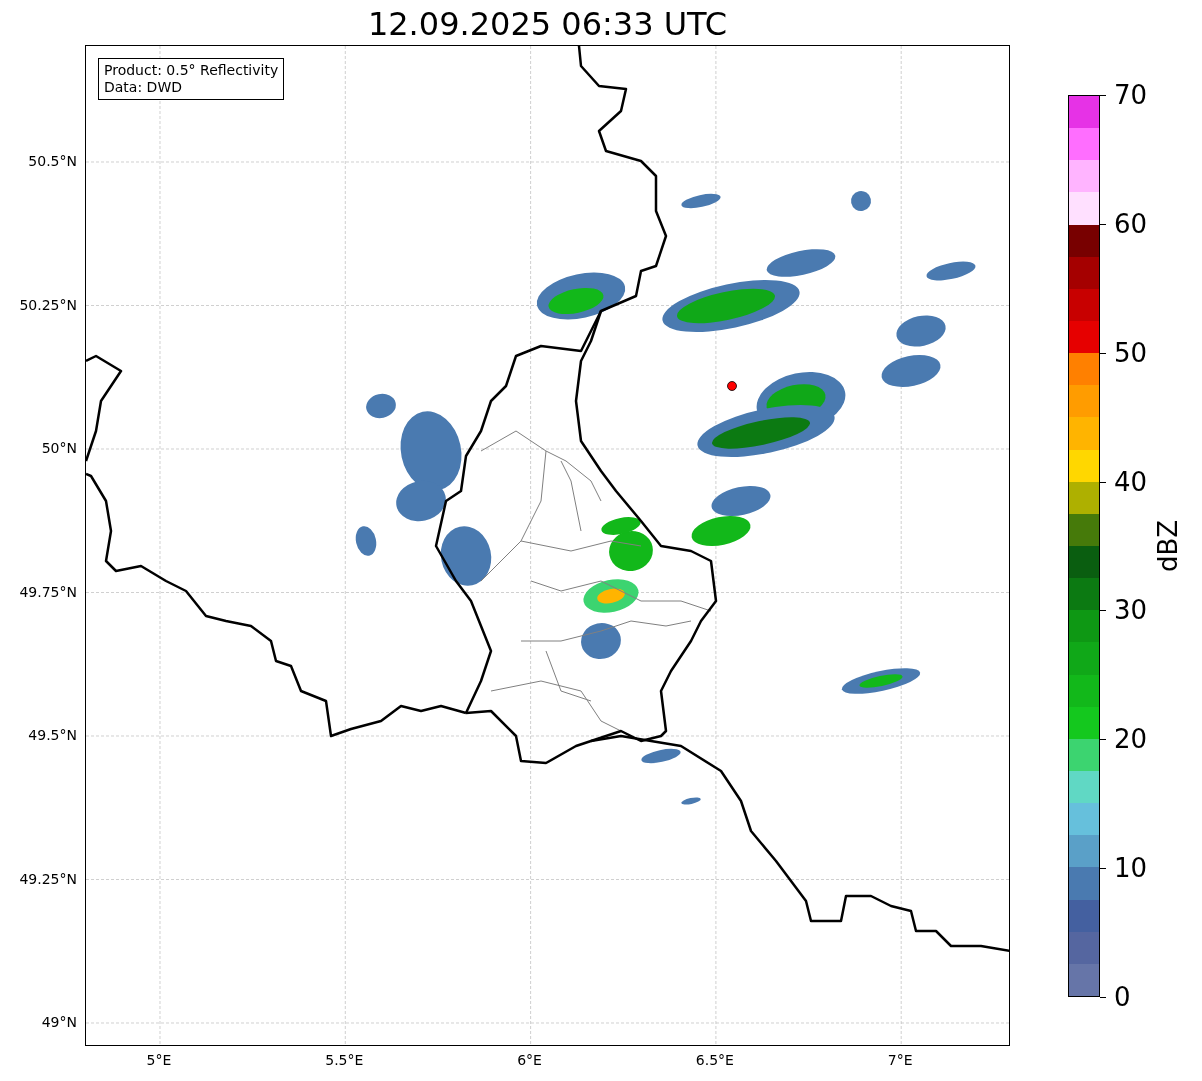 The image size is (1202, 1081). What do you see at coordinates (714, 1060) in the screenshot?
I see `longitude-label: 6.5°E` at bounding box center [714, 1060].